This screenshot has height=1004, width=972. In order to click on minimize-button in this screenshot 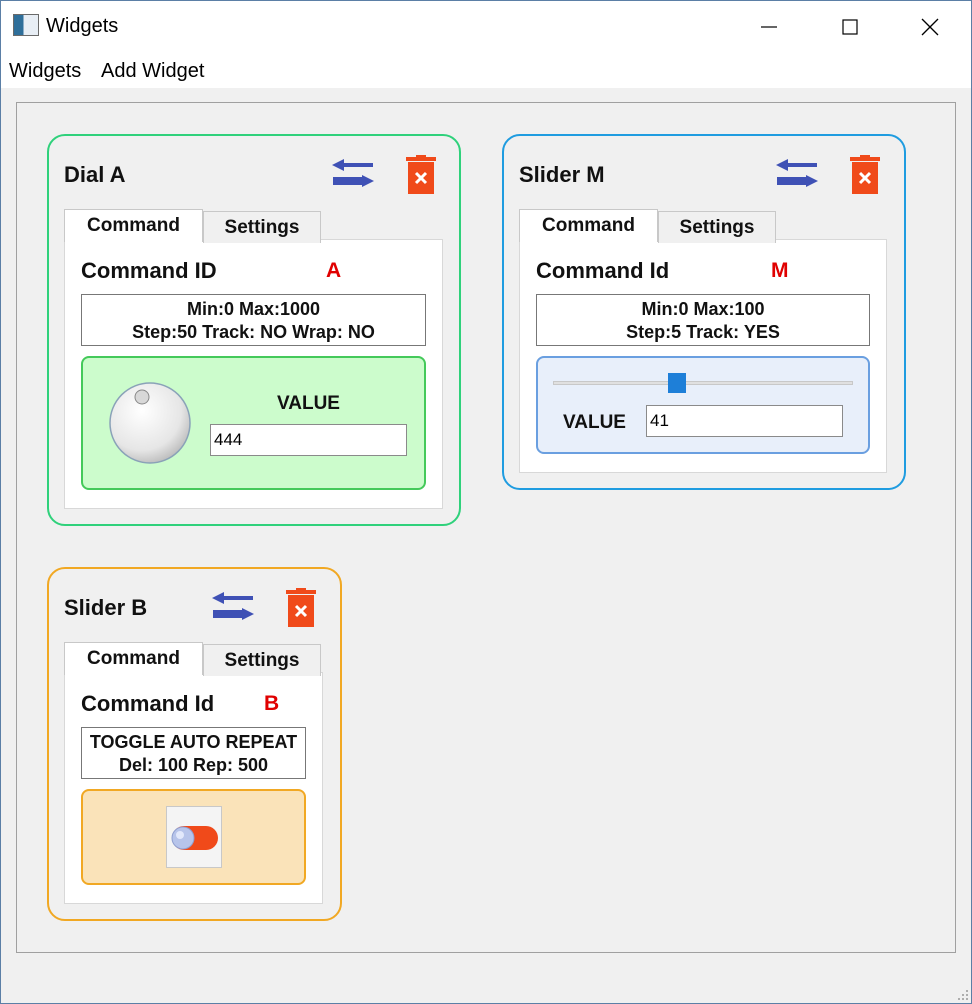, I will do `click(769, 27)`.